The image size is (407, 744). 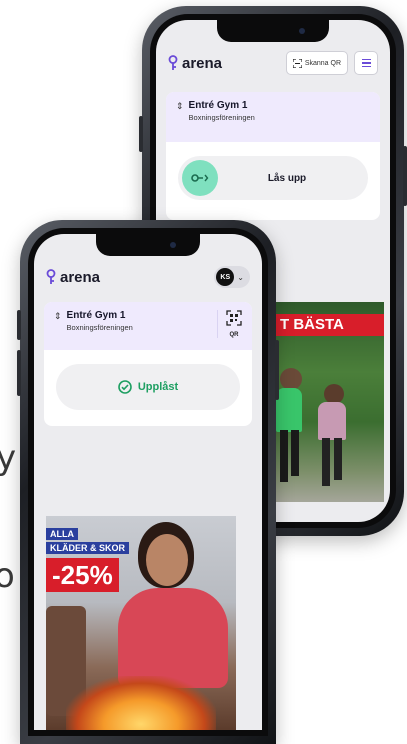 What do you see at coordinates (329, 325) in the screenshot?
I see `promo-banner: T BÄSTA` at bounding box center [329, 325].